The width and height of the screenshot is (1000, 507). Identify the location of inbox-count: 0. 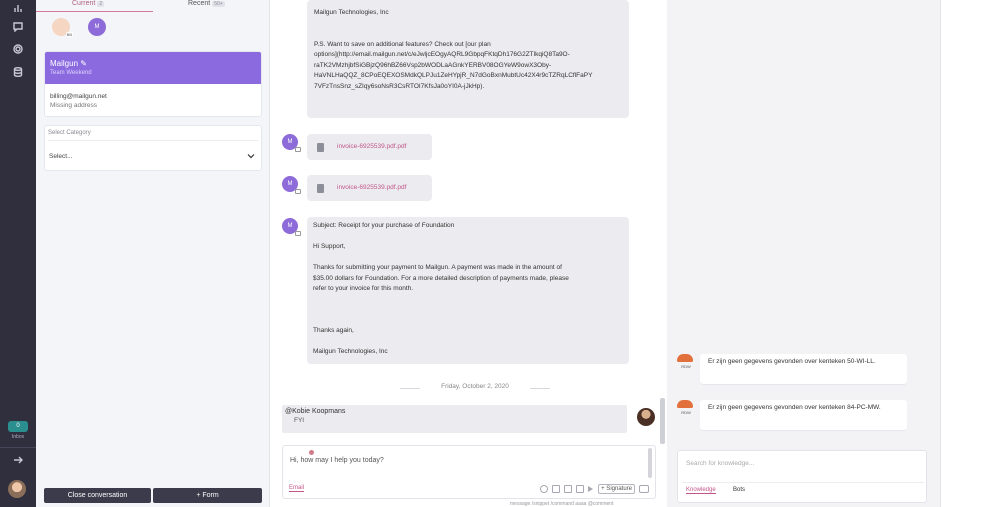
(18, 426).